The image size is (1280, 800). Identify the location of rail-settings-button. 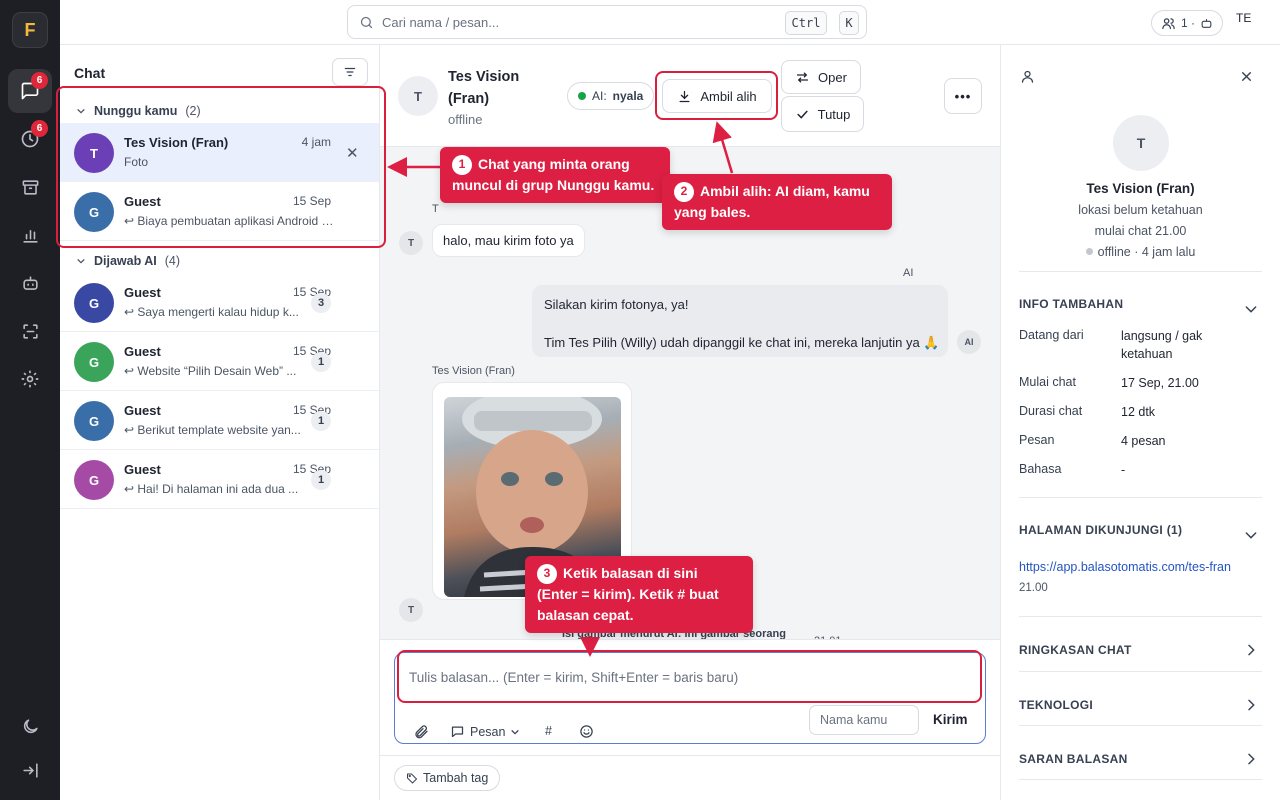
(30, 379).